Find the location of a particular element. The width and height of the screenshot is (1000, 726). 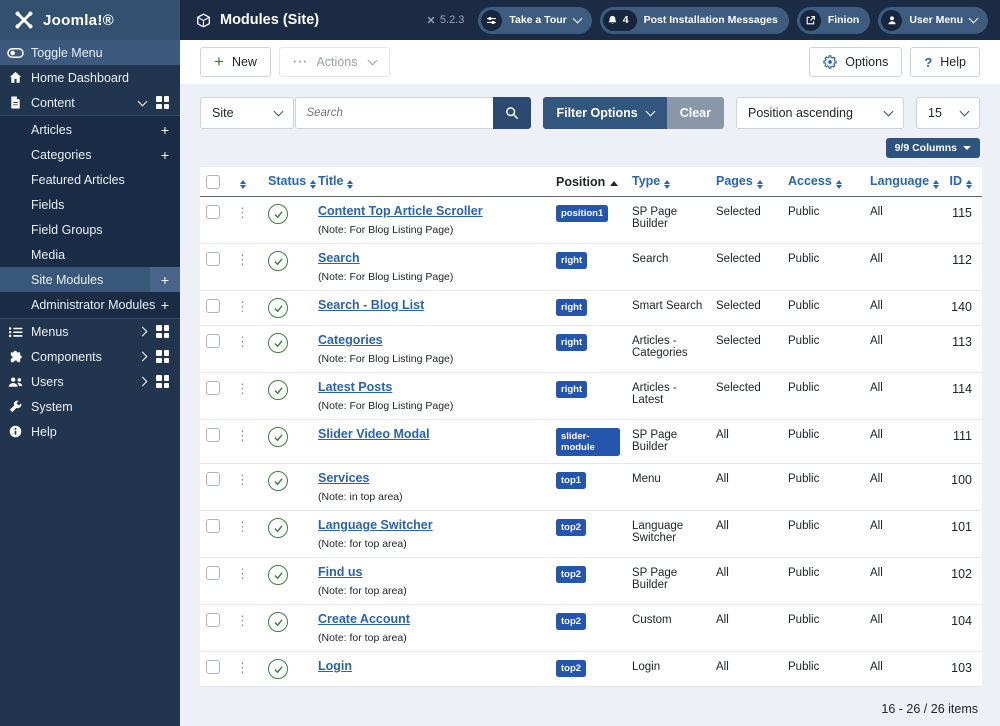

new-button: + New is located at coordinates (235, 62).